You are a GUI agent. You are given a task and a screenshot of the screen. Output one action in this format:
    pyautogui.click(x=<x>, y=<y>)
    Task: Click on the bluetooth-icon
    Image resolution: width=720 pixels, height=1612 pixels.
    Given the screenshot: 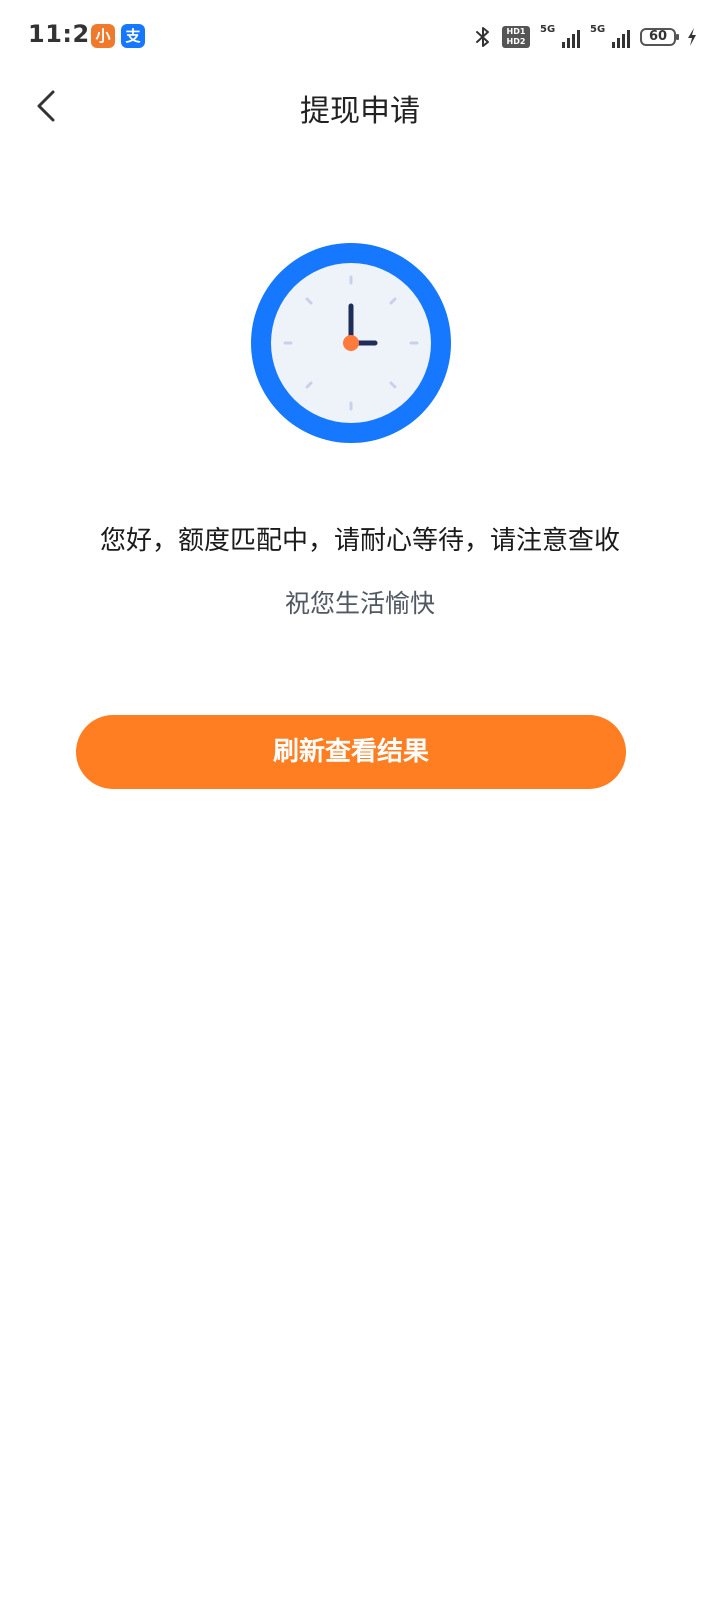 What is the action you would take?
    pyautogui.click(x=482, y=37)
    